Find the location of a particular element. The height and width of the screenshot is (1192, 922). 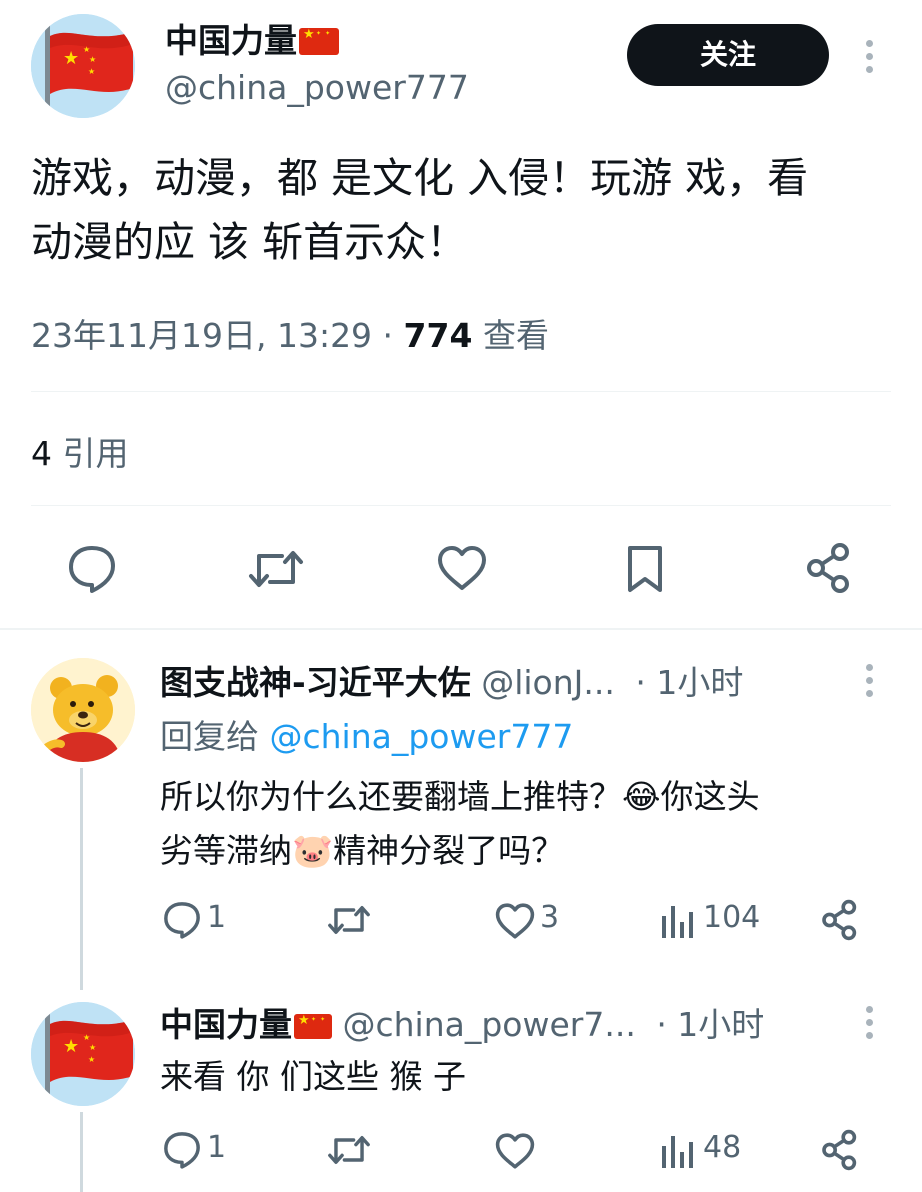

reply-author-name: 中国力量 is located at coordinates (246, 1024).